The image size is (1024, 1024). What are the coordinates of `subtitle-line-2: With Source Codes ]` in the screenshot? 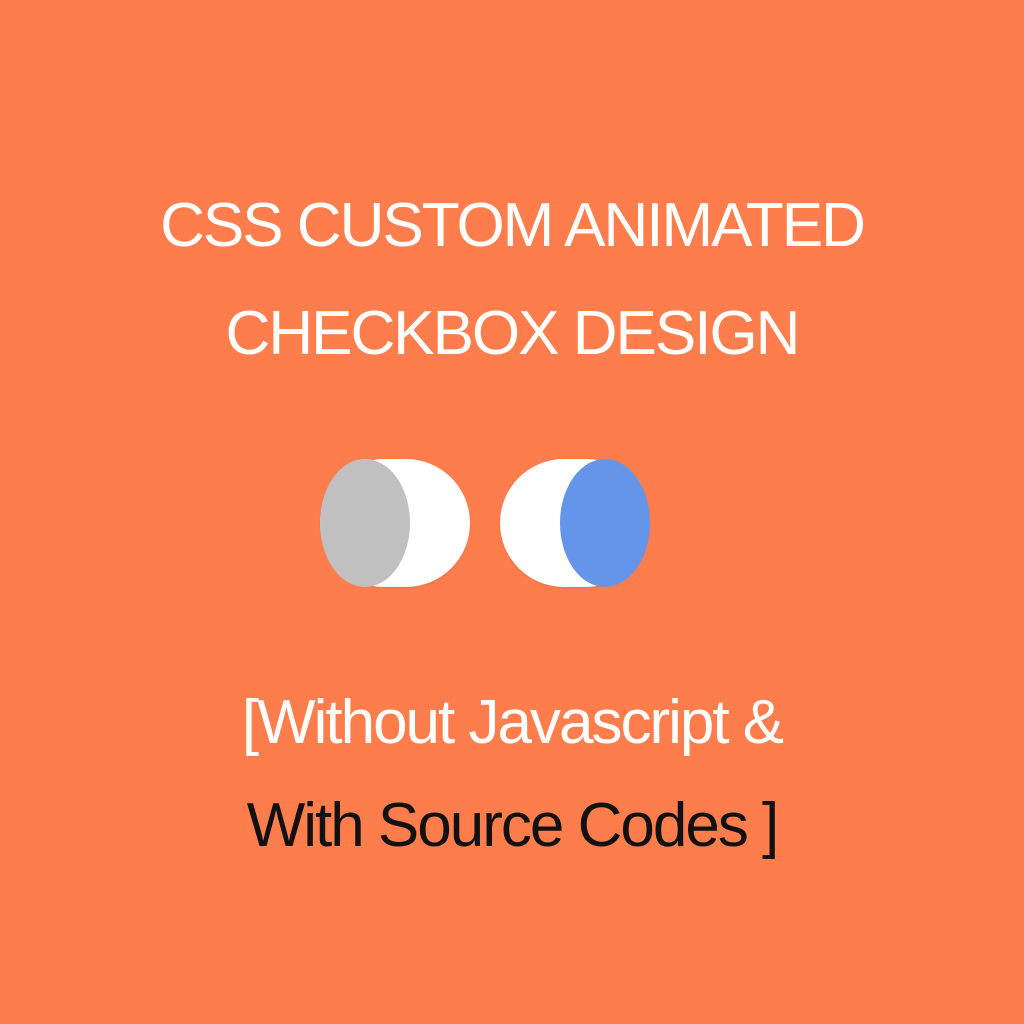 It's located at (513, 825).